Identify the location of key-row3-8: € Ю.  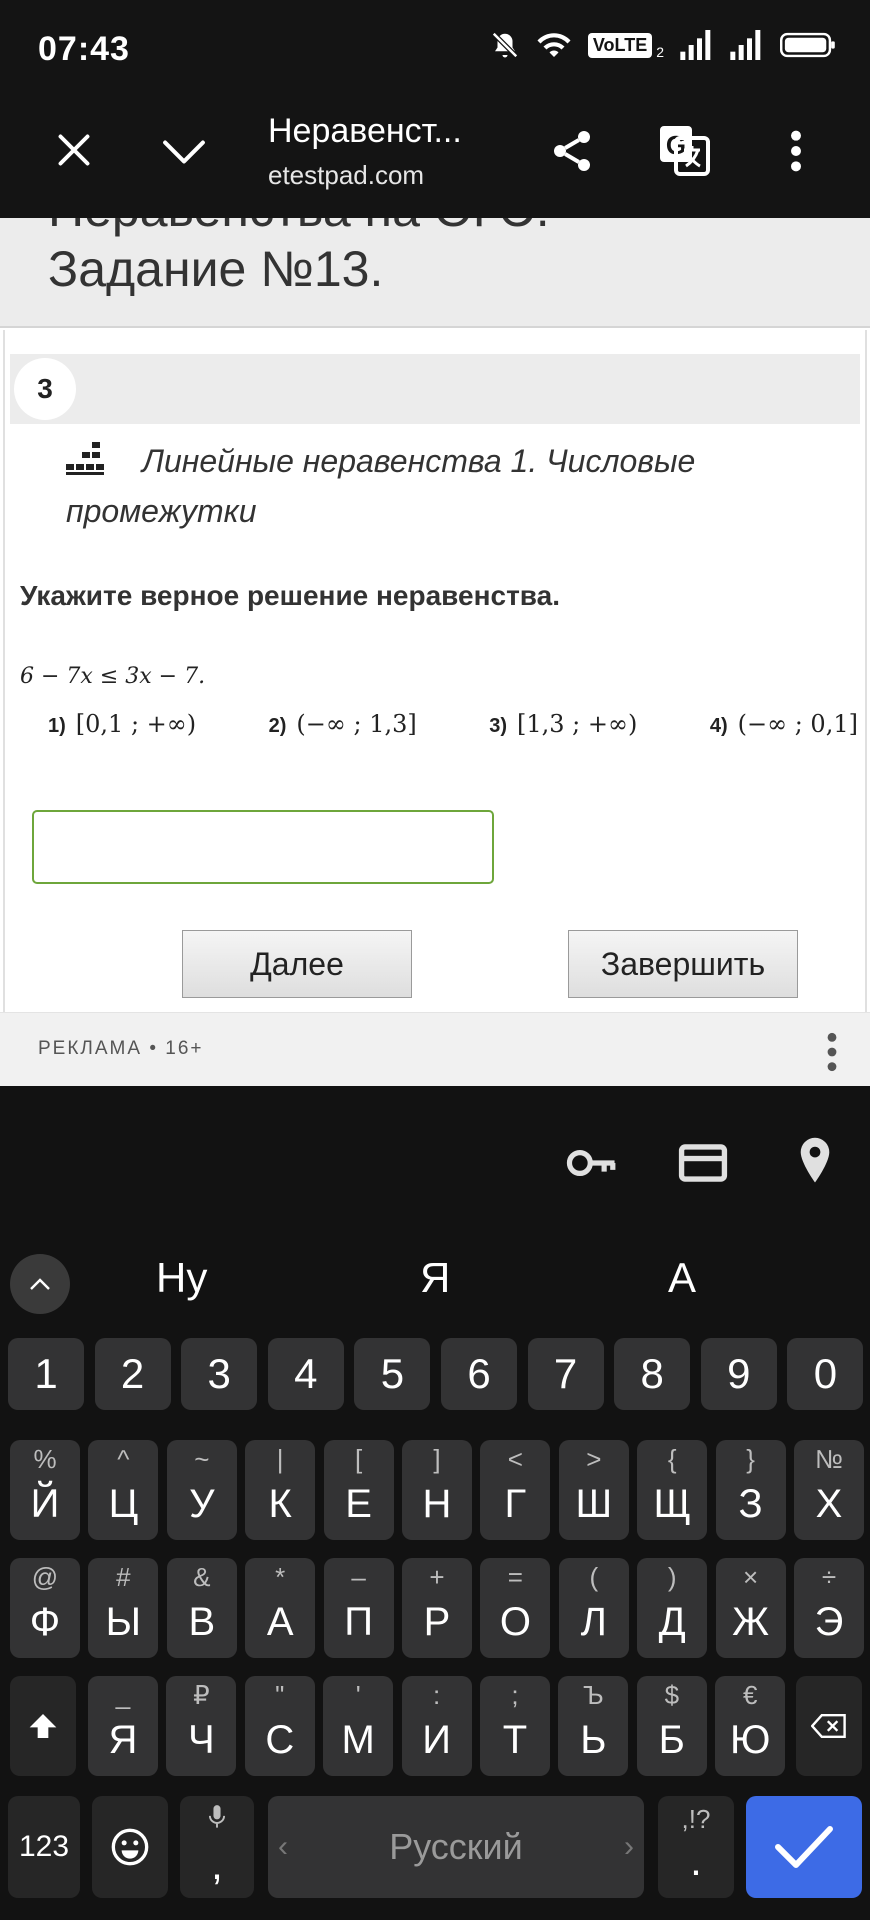
(750, 1726).